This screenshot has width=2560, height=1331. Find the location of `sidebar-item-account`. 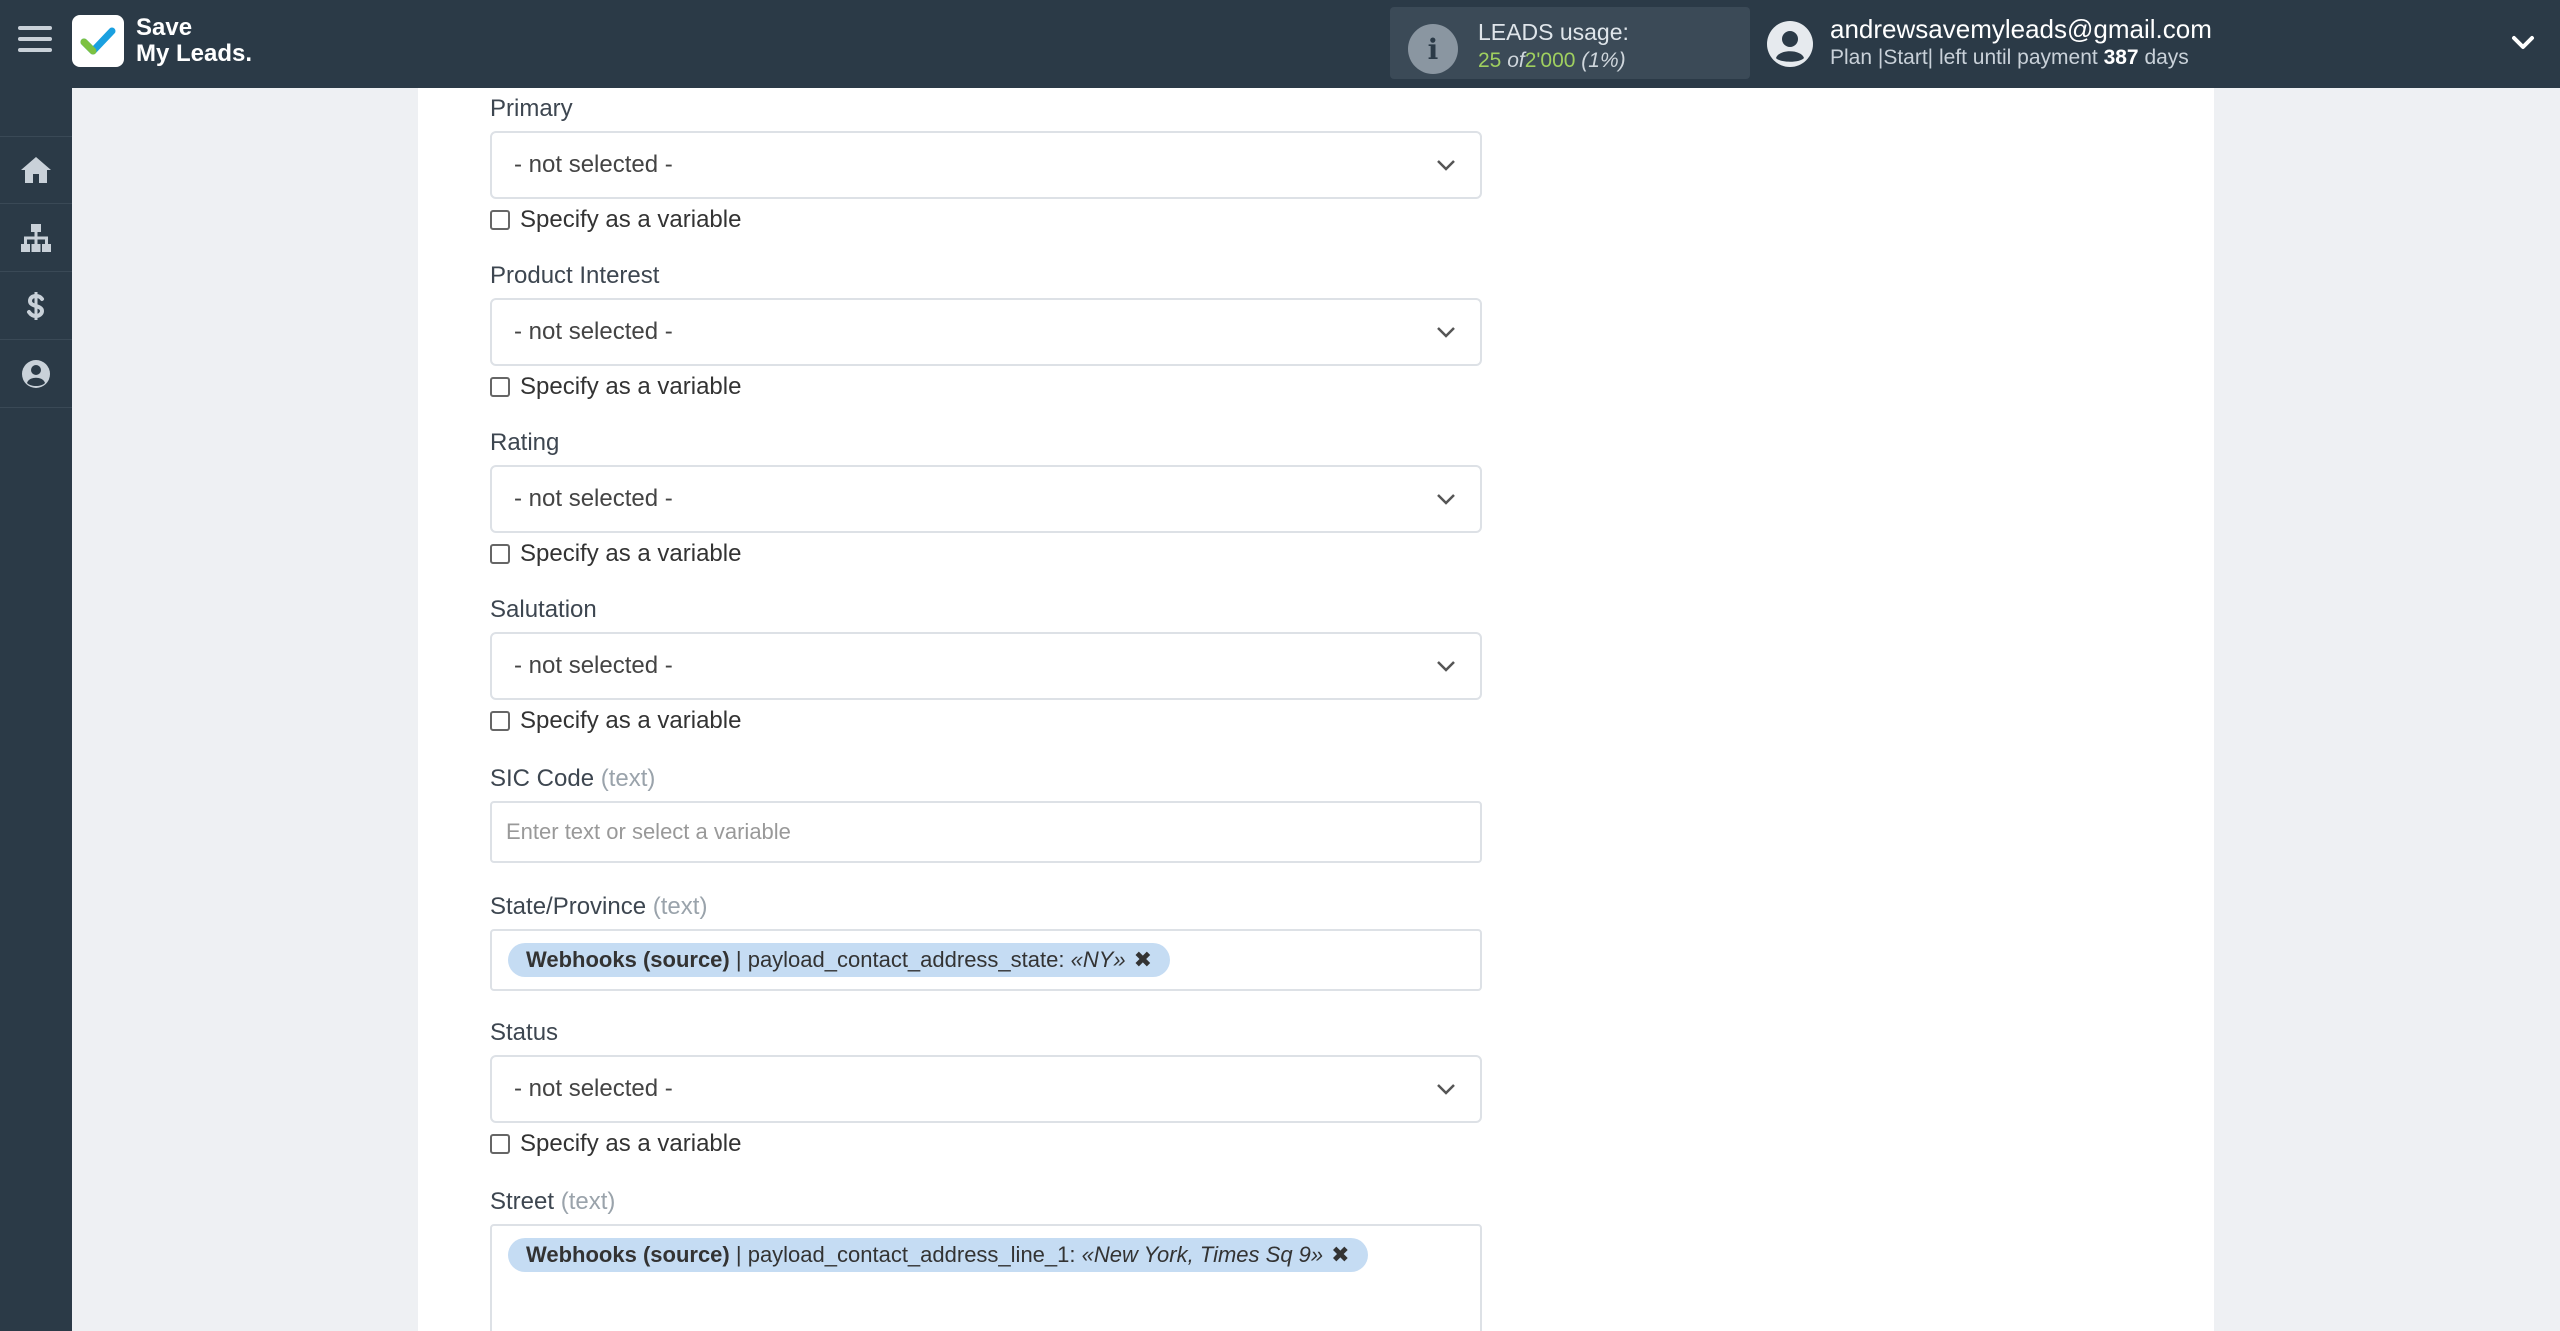

sidebar-item-account is located at coordinates (36, 374).